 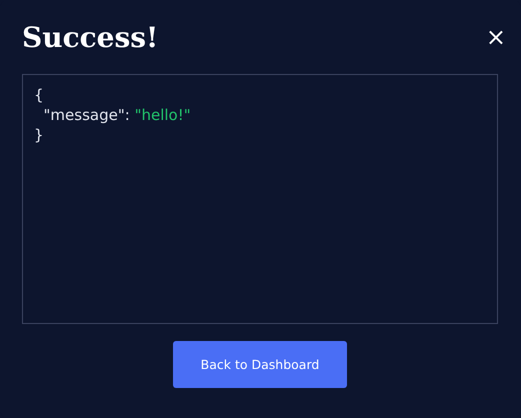 I want to click on close-button: ×, so click(x=494, y=37).